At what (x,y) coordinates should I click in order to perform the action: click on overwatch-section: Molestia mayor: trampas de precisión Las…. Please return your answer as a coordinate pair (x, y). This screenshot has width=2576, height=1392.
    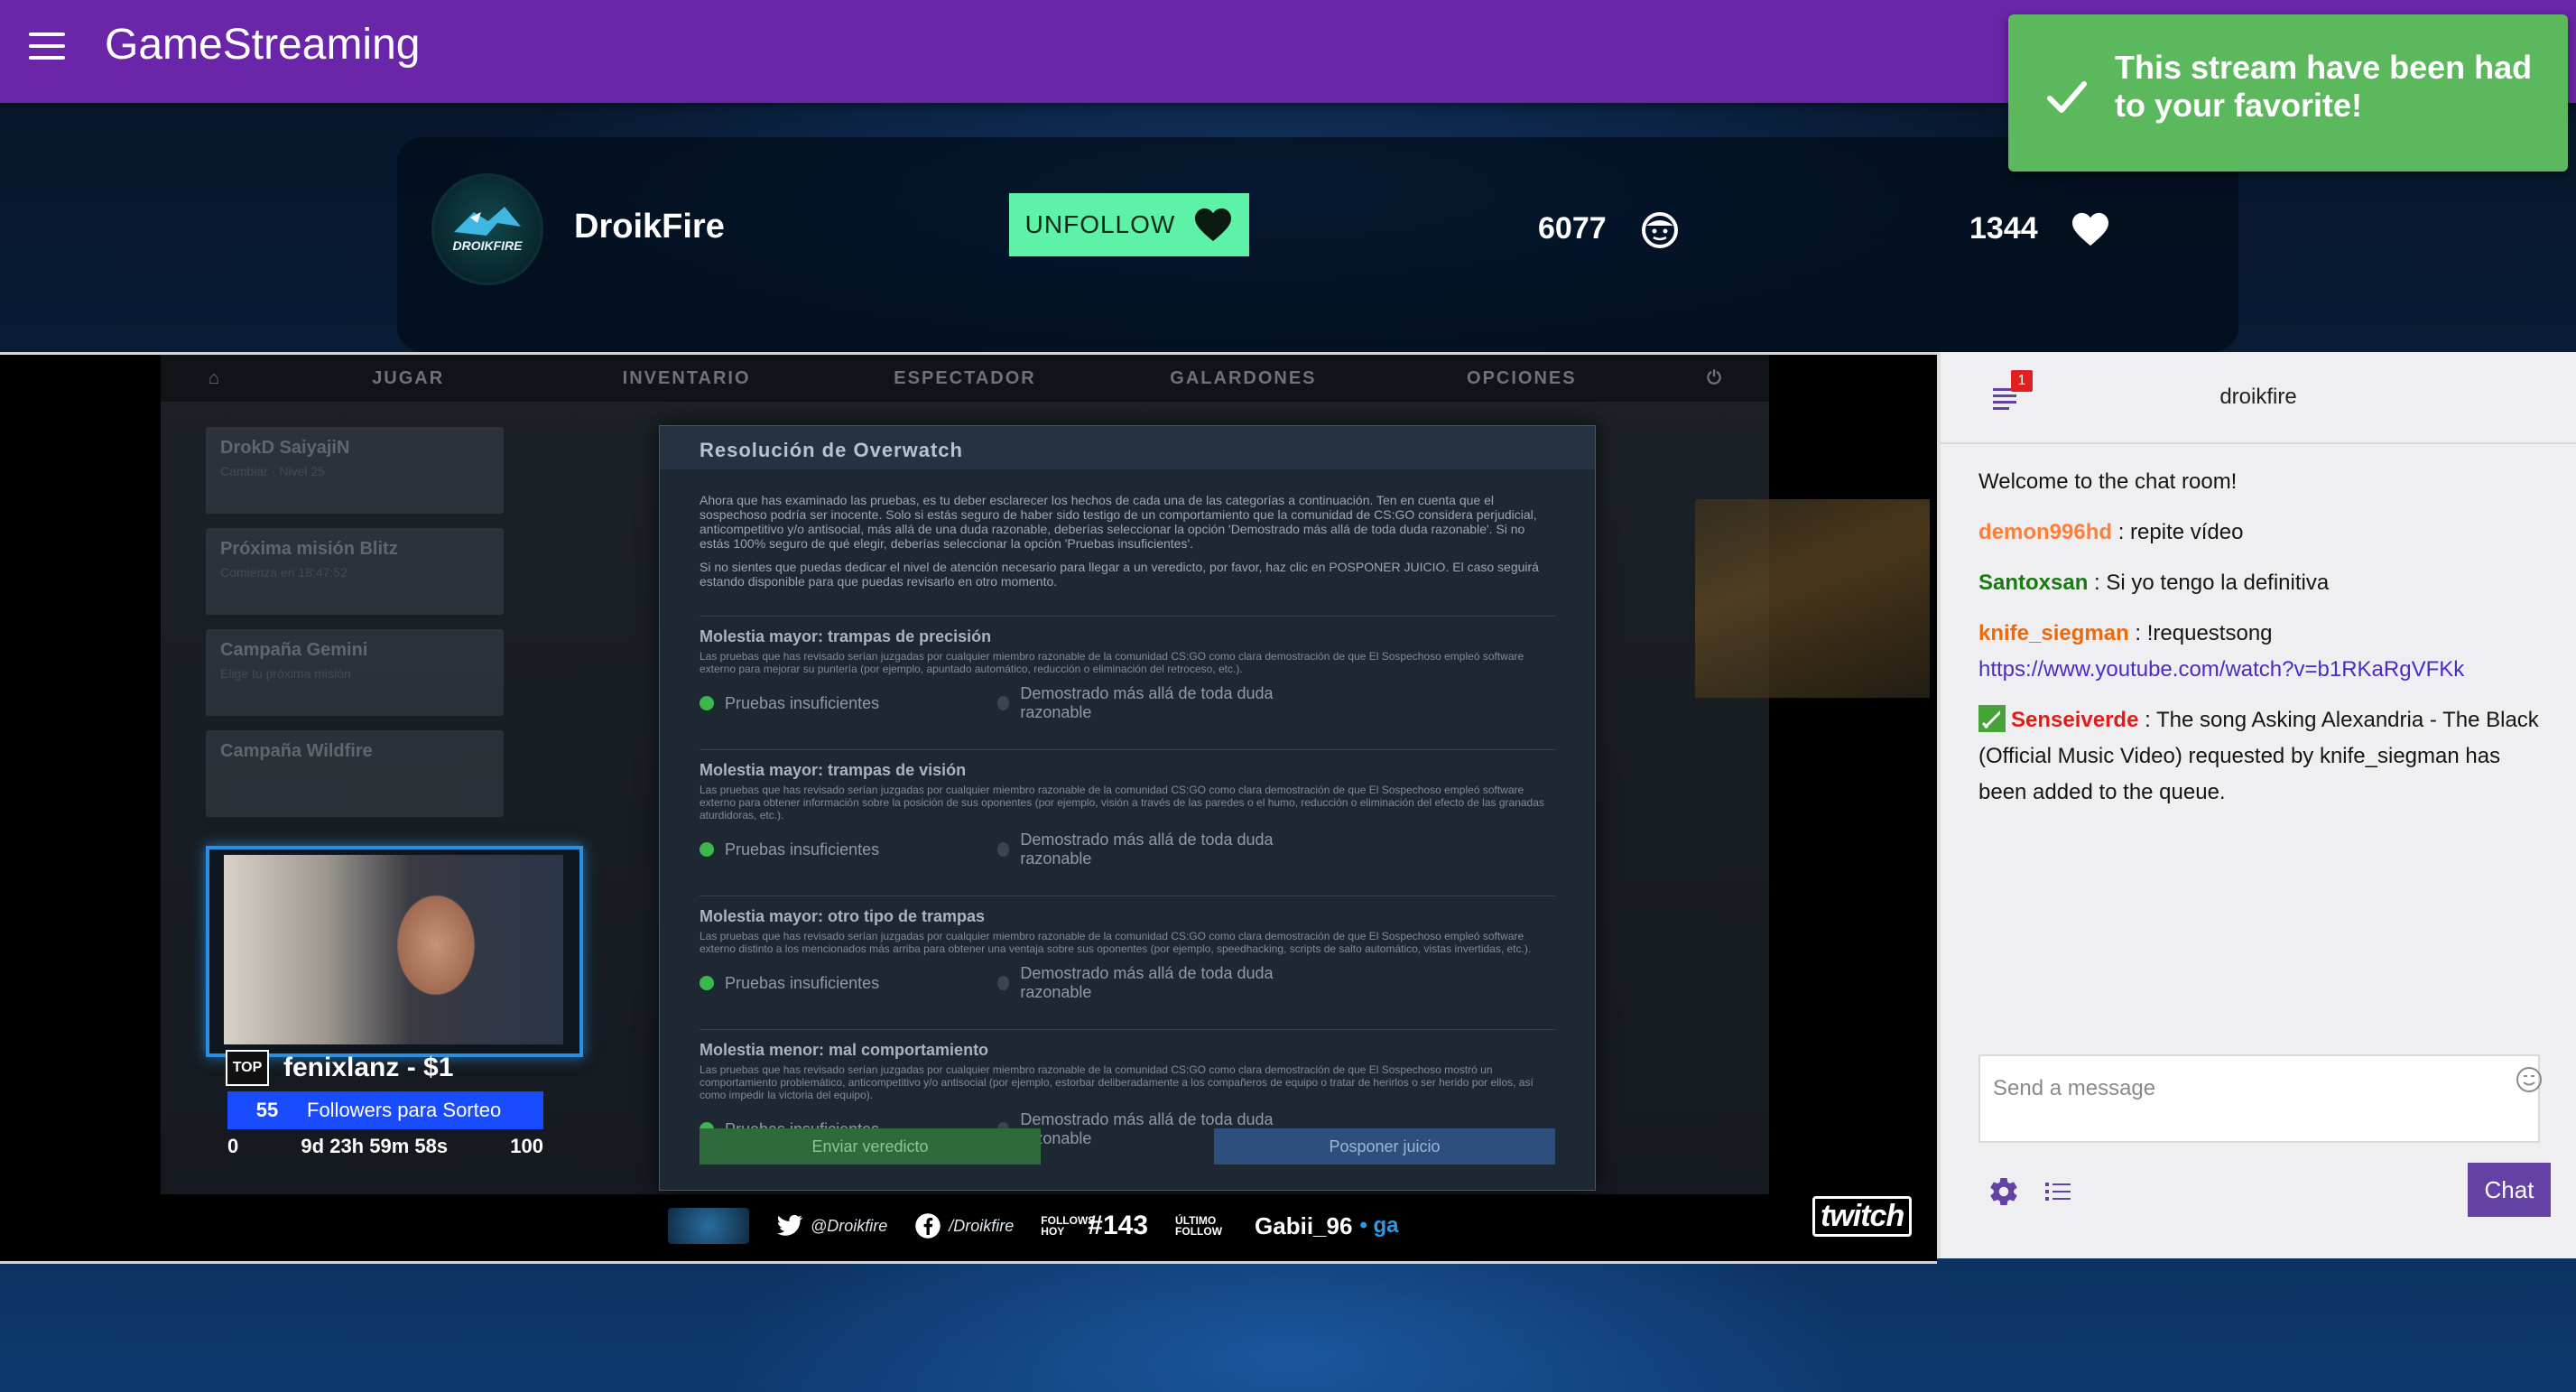
    Looking at the image, I should click on (1127, 669).